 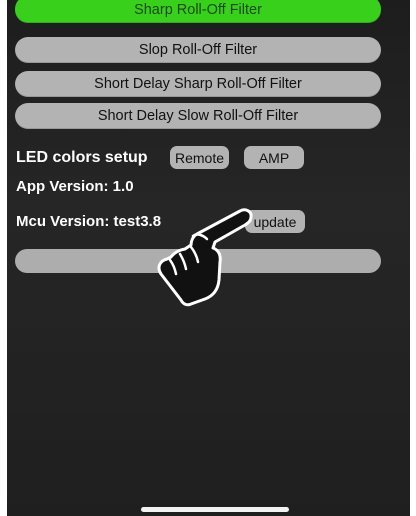 I want to click on filter-slop-roll-off-button: Slop Roll-Off Filter, so click(x=198, y=50).